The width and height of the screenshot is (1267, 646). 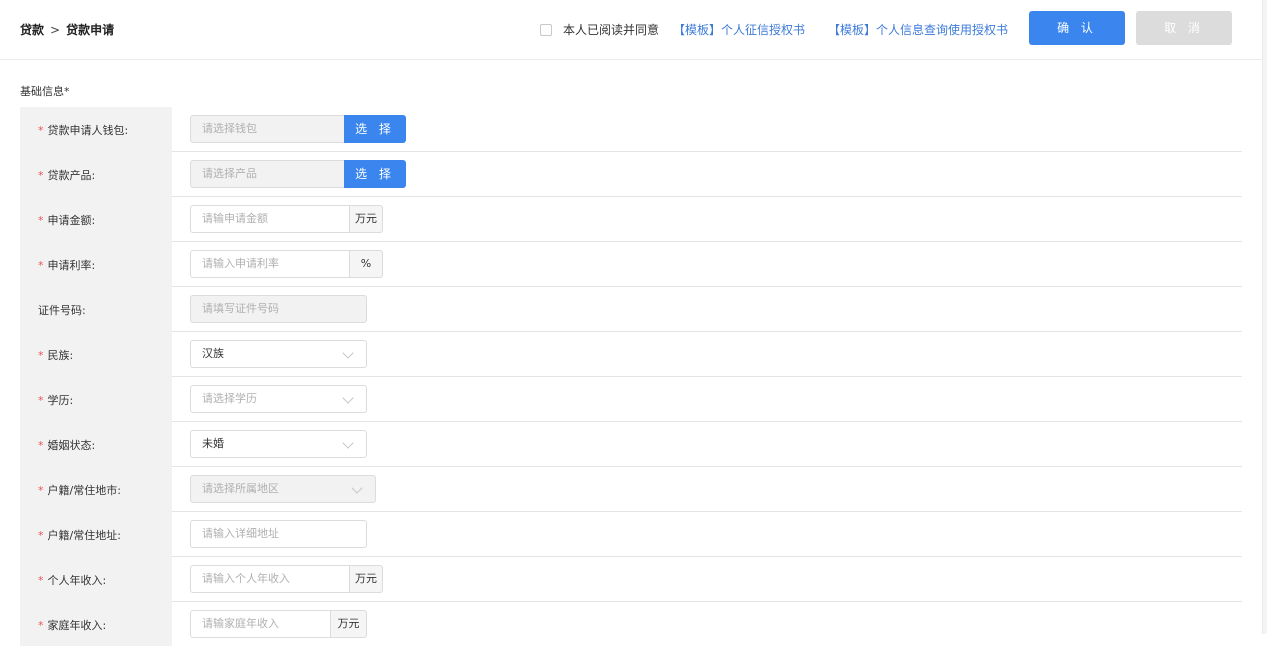 What do you see at coordinates (546, 29) in the screenshot?
I see `agree-checkbox` at bounding box center [546, 29].